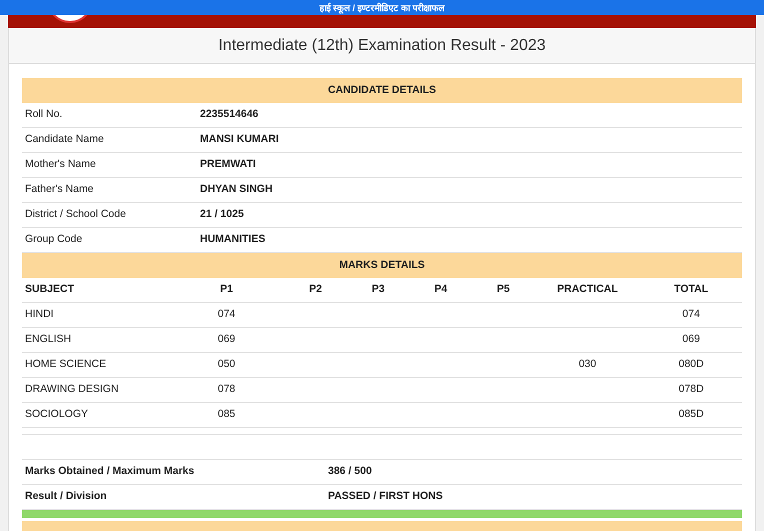  I want to click on section-heading: CANDIDATE DETAILS, so click(382, 90).